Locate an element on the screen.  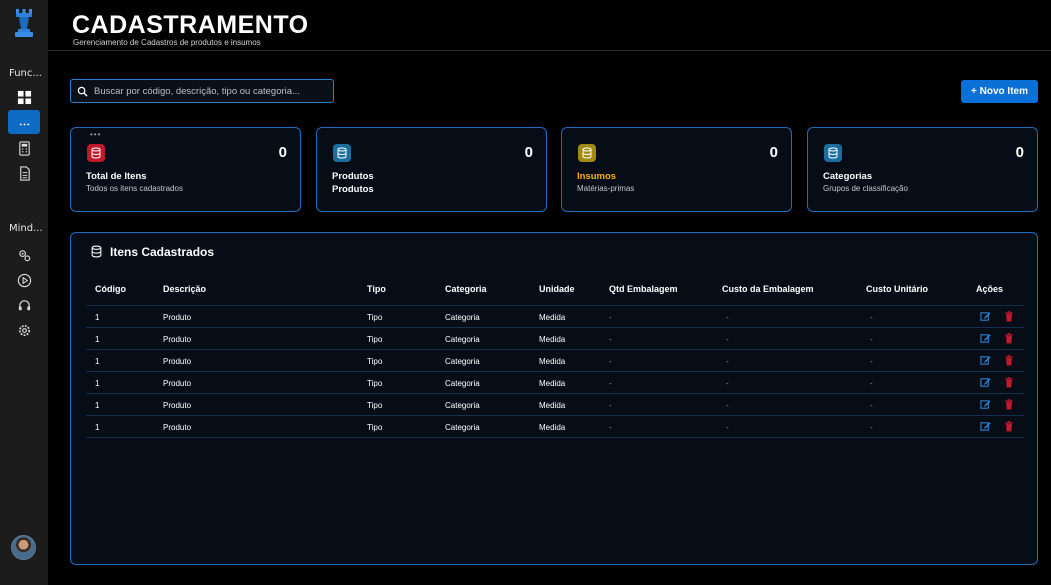
sidebar-item-documents is located at coordinates (24, 173).